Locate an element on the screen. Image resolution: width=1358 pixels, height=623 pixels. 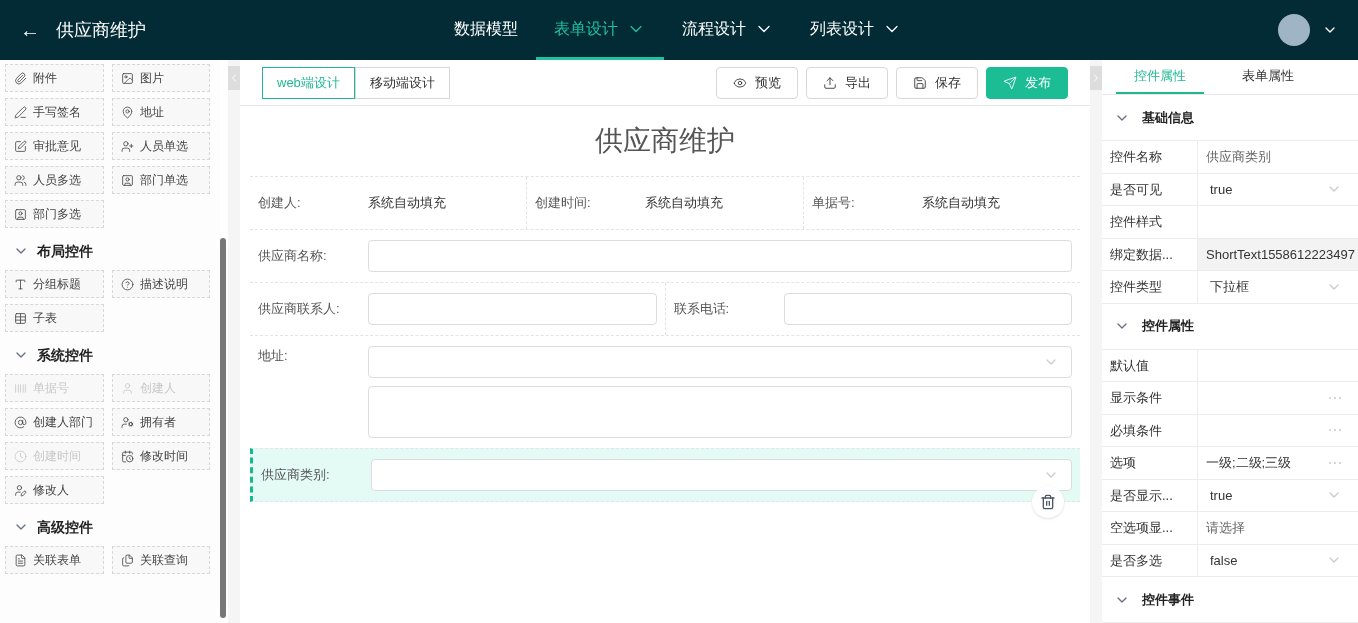
control-item: 手写签名 is located at coordinates (54, 112).